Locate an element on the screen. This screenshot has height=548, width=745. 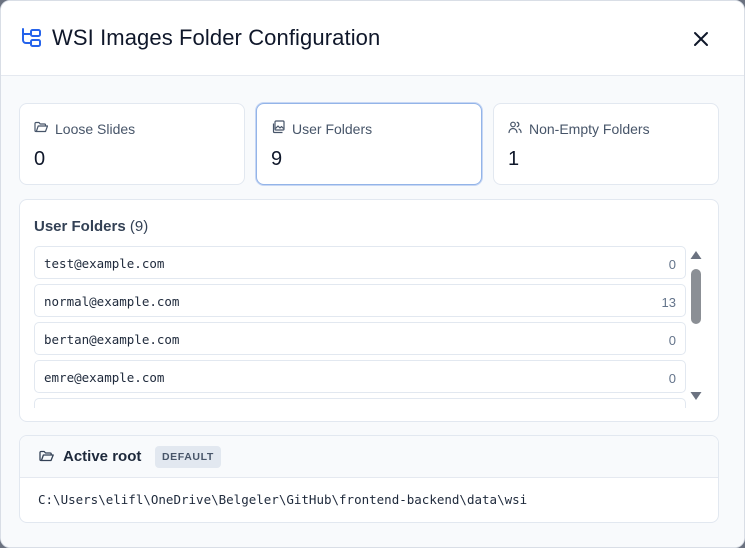
dialog-title: WSI Images Folder Configuration is located at coordinates (216, 37).